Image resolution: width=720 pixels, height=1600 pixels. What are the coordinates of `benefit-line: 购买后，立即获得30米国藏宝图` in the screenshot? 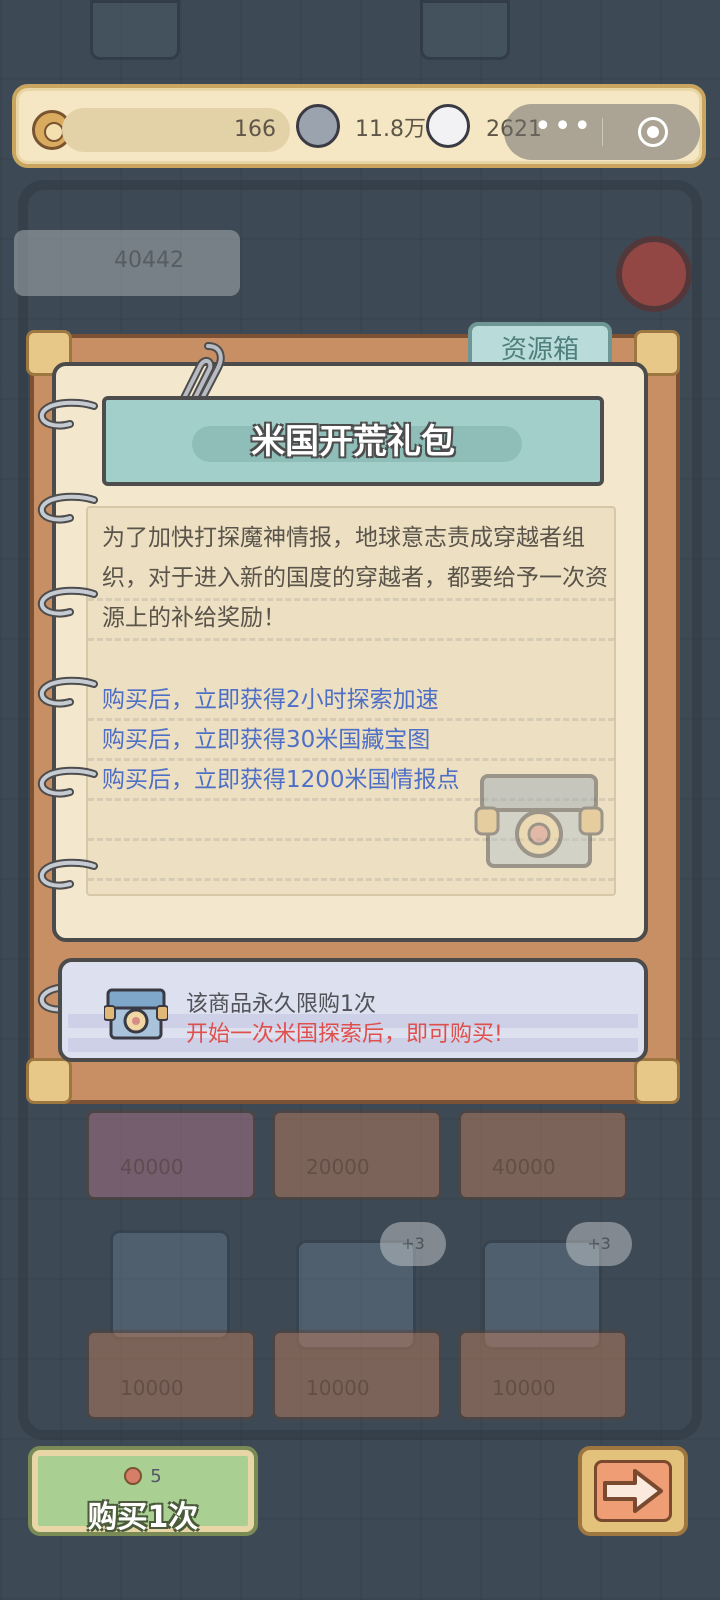 It's located at (266, 740).